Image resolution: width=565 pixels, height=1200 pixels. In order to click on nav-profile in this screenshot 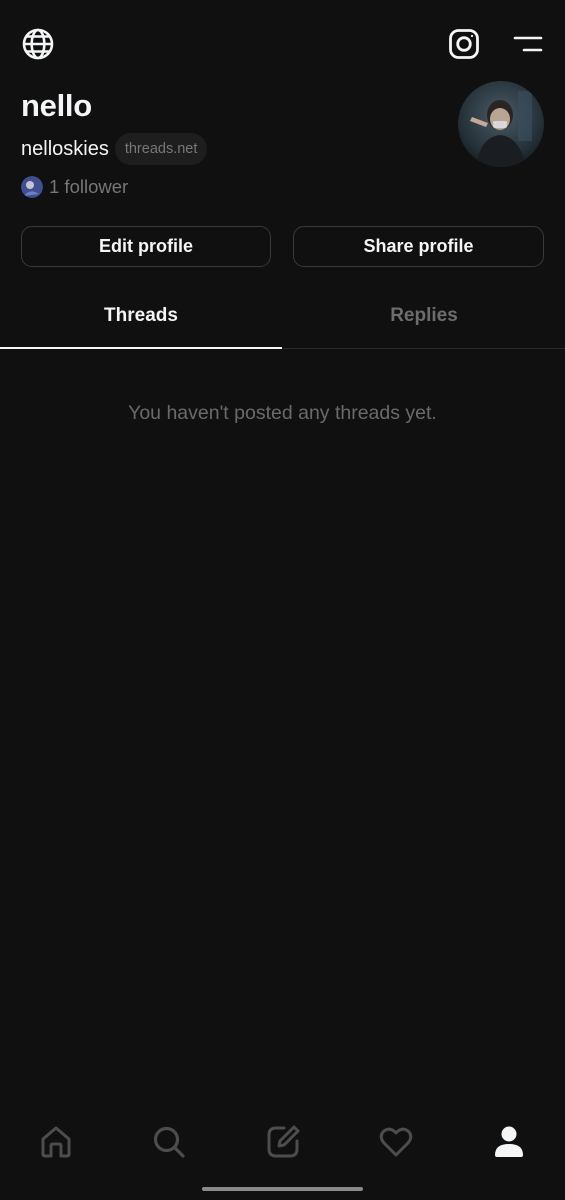, I will do `click(509, 1142)`.